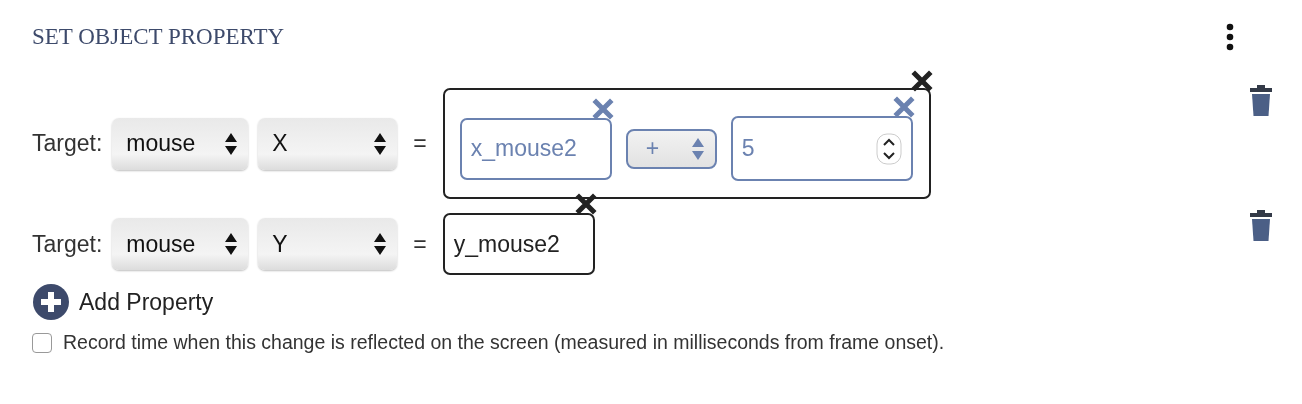  What do you see at coordinates (328, 143) in the screenshot?
I see `property-select: X` at bounding box center [328, 143].